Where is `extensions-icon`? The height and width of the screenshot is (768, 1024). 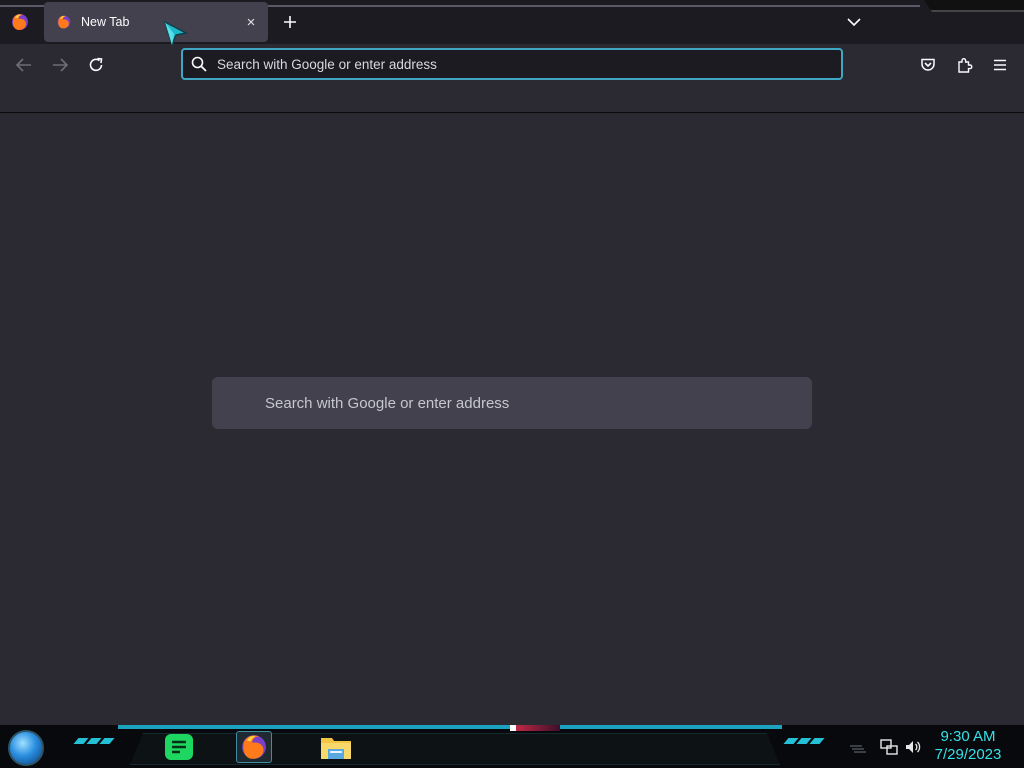
extensions-icon is located at coordinates (964, 65).